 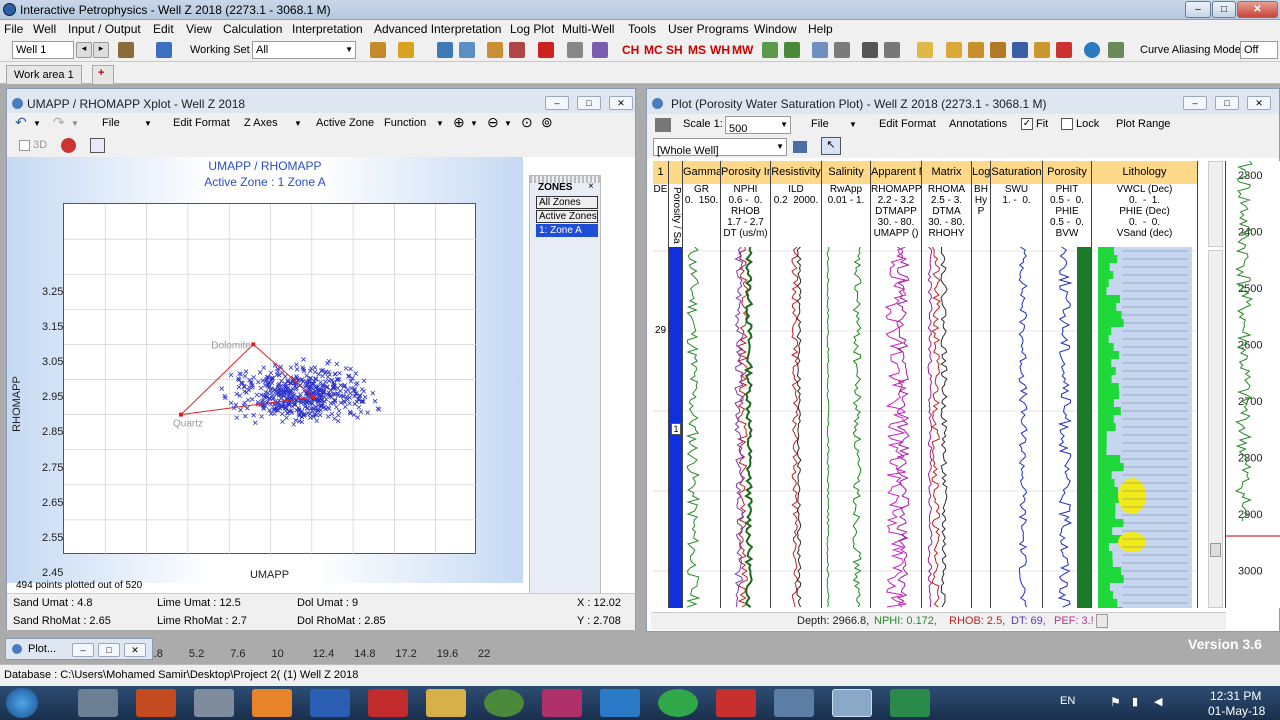 I want to click on tool-icon, so click(x=378, y=50).